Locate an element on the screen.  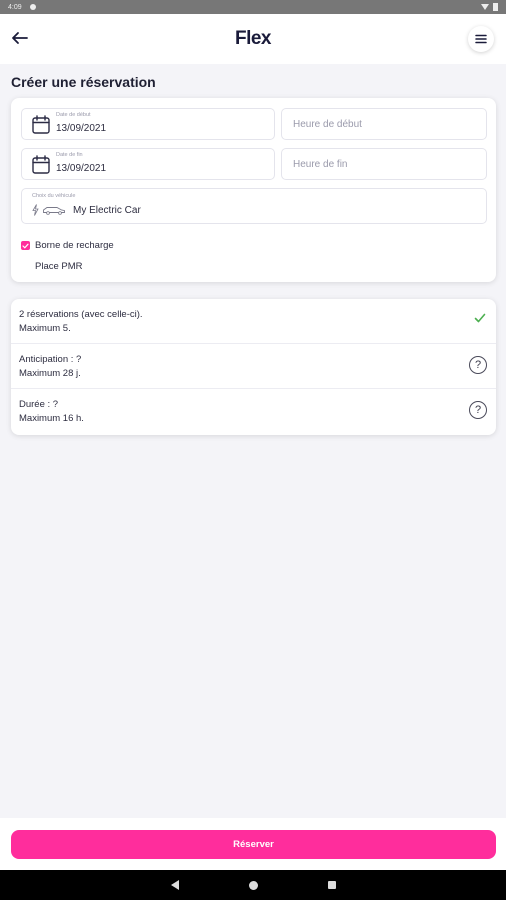
app-header: Flex is located at coordinates (253, 39).